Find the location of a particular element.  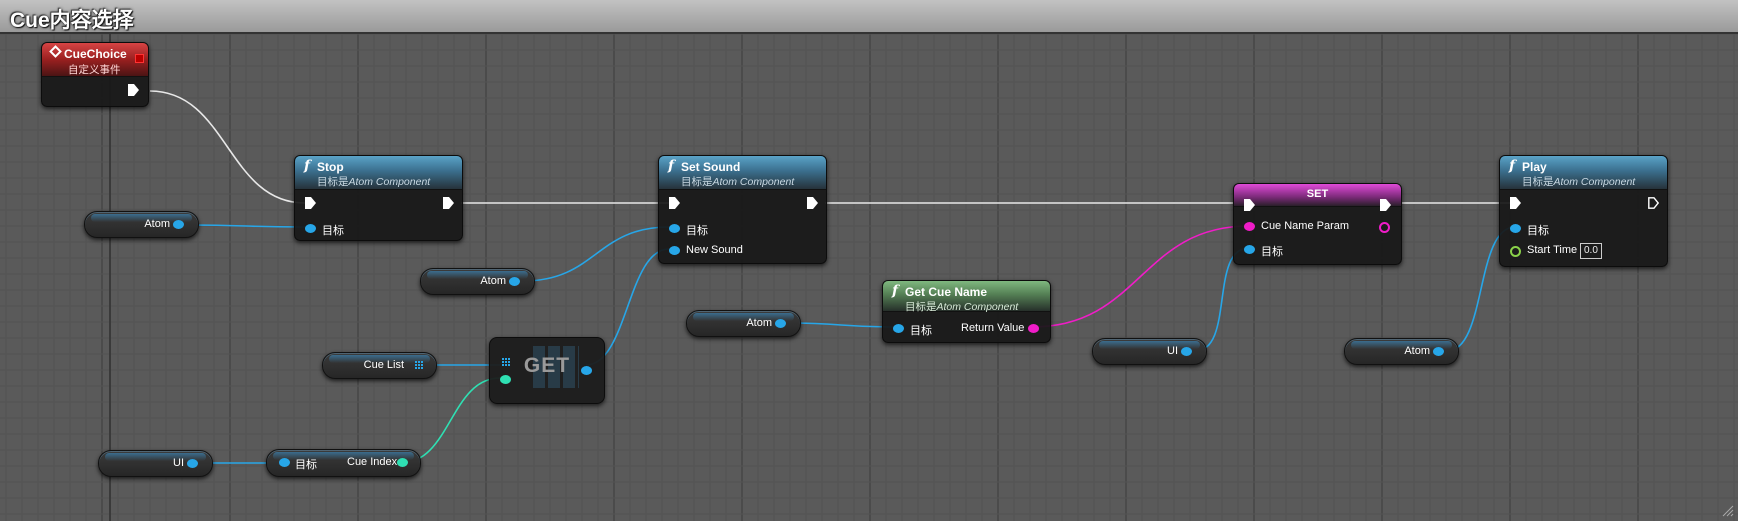

set-title: SET is located at coordinates (1317, 194).